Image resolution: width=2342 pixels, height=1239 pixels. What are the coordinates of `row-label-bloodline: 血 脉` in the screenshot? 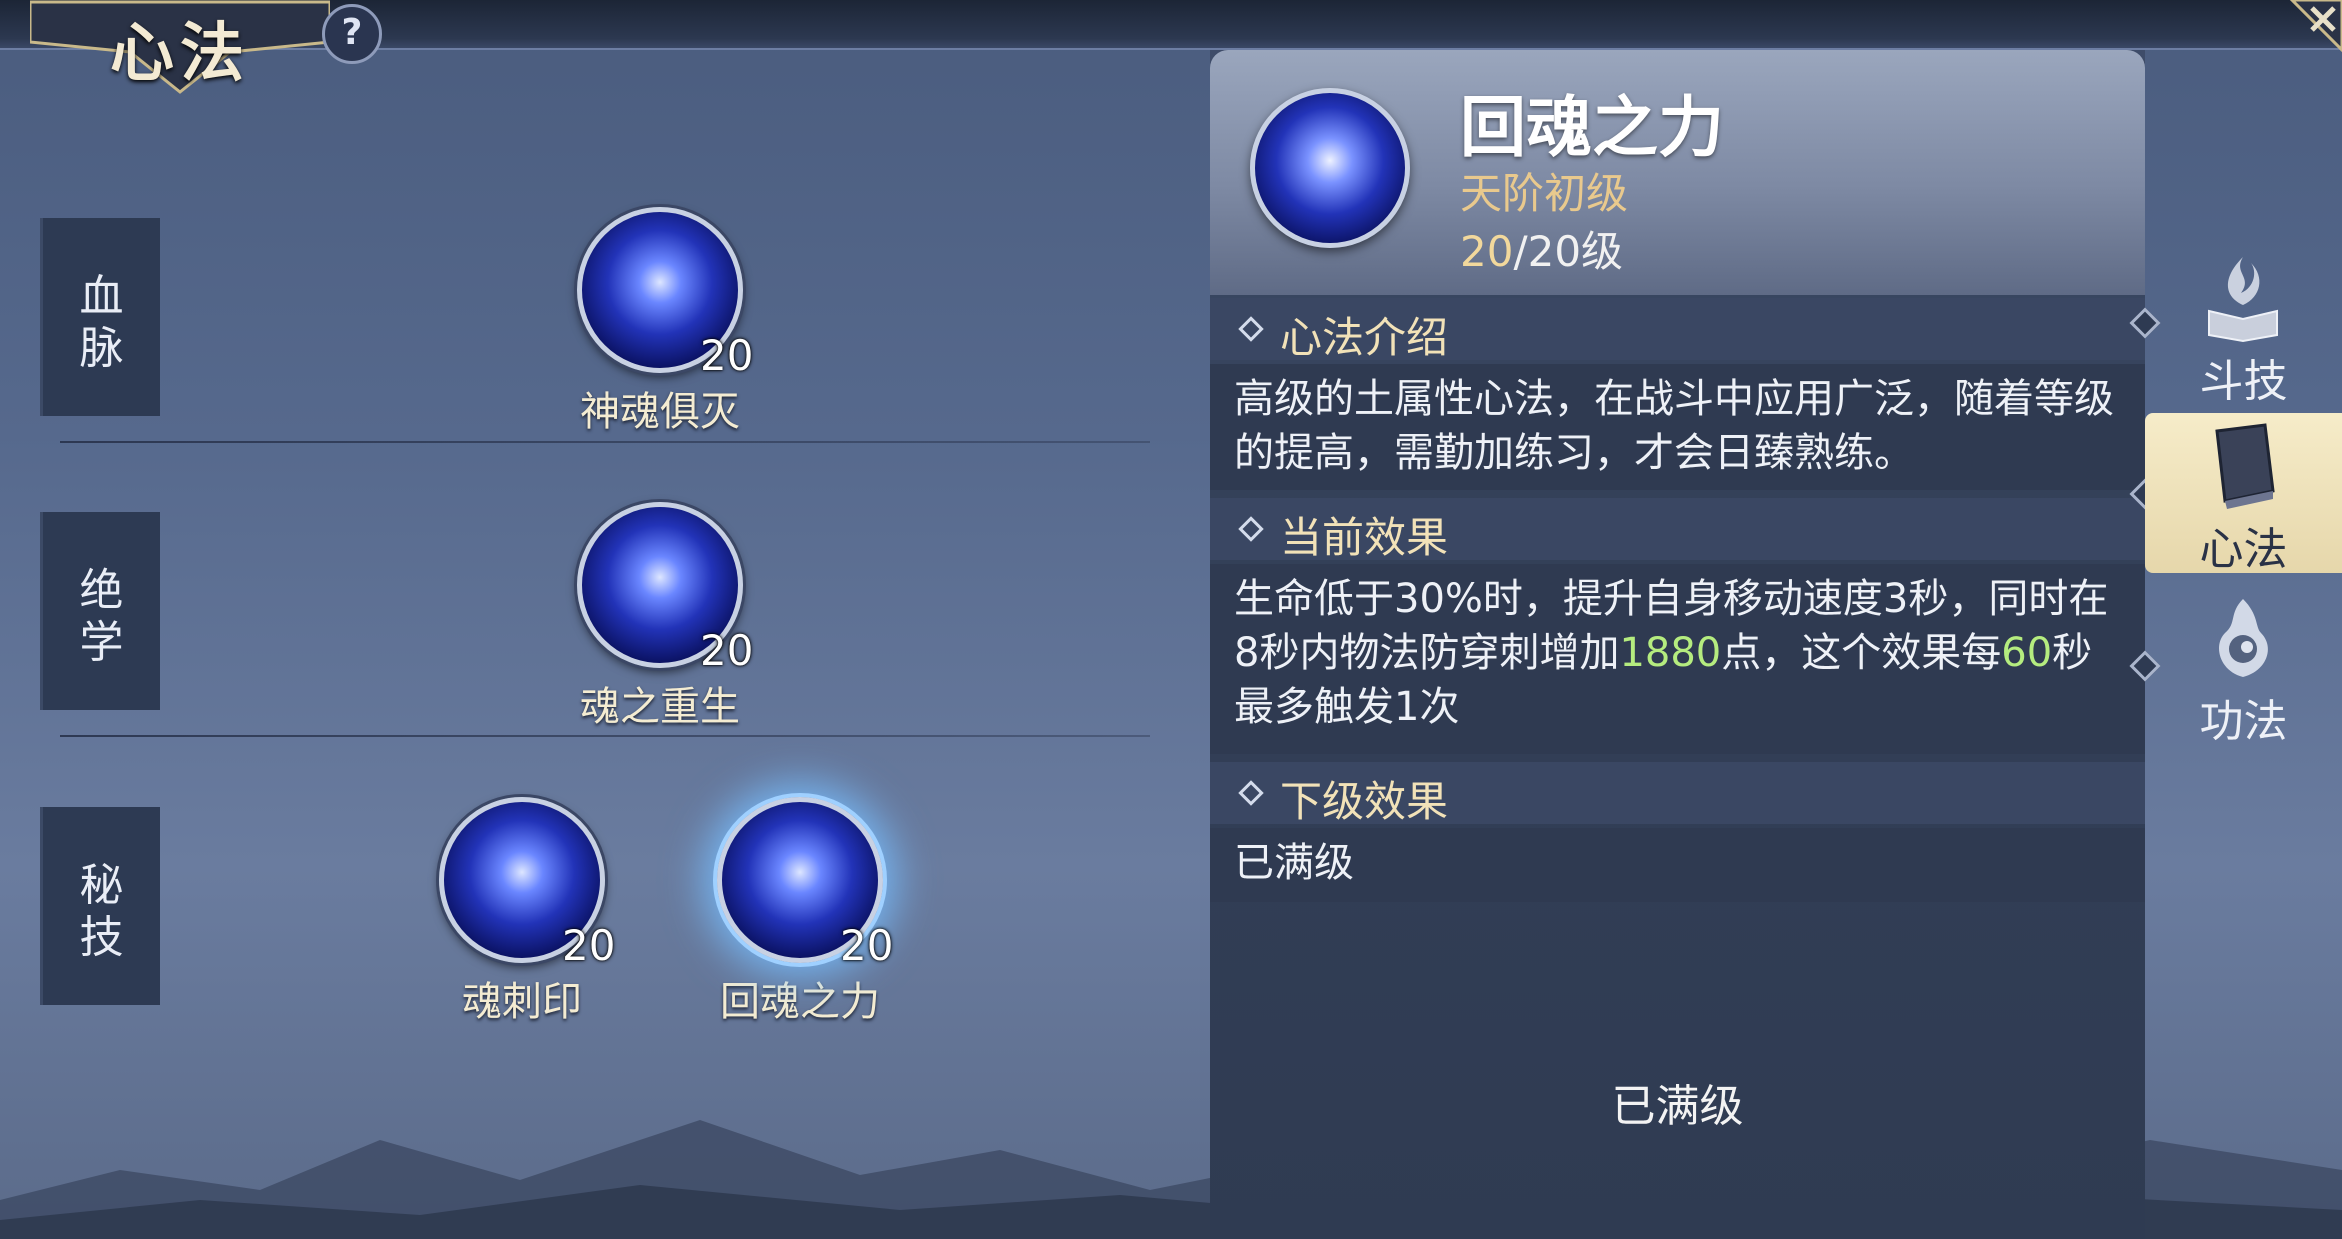 It's located at (100, 317).